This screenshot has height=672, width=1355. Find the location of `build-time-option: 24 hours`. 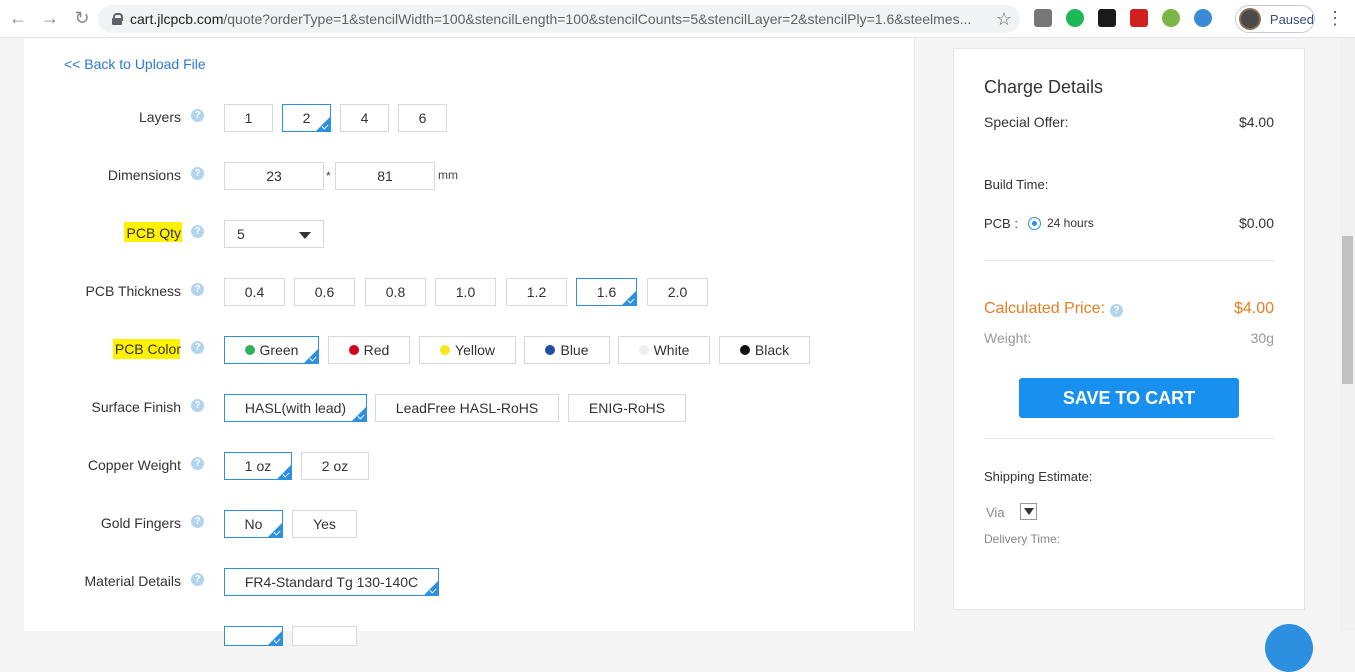

build-time-option: 24 hours is located at coordinates (1070, 223).